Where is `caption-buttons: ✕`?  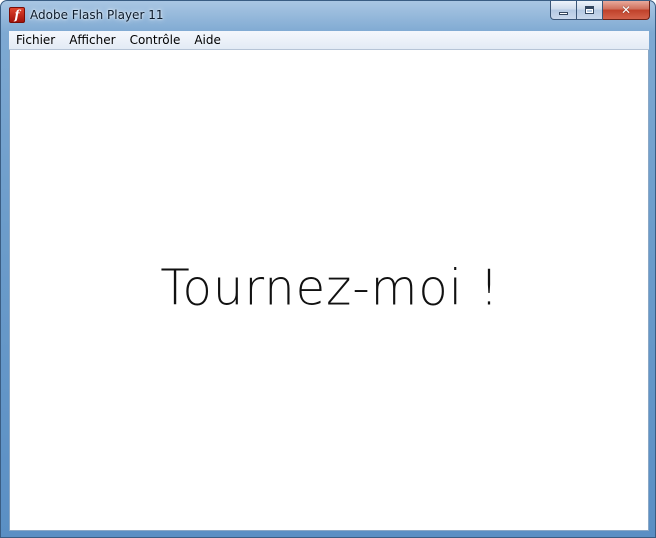
caption-buttons: ✕ is located at coordinates (600, 10).